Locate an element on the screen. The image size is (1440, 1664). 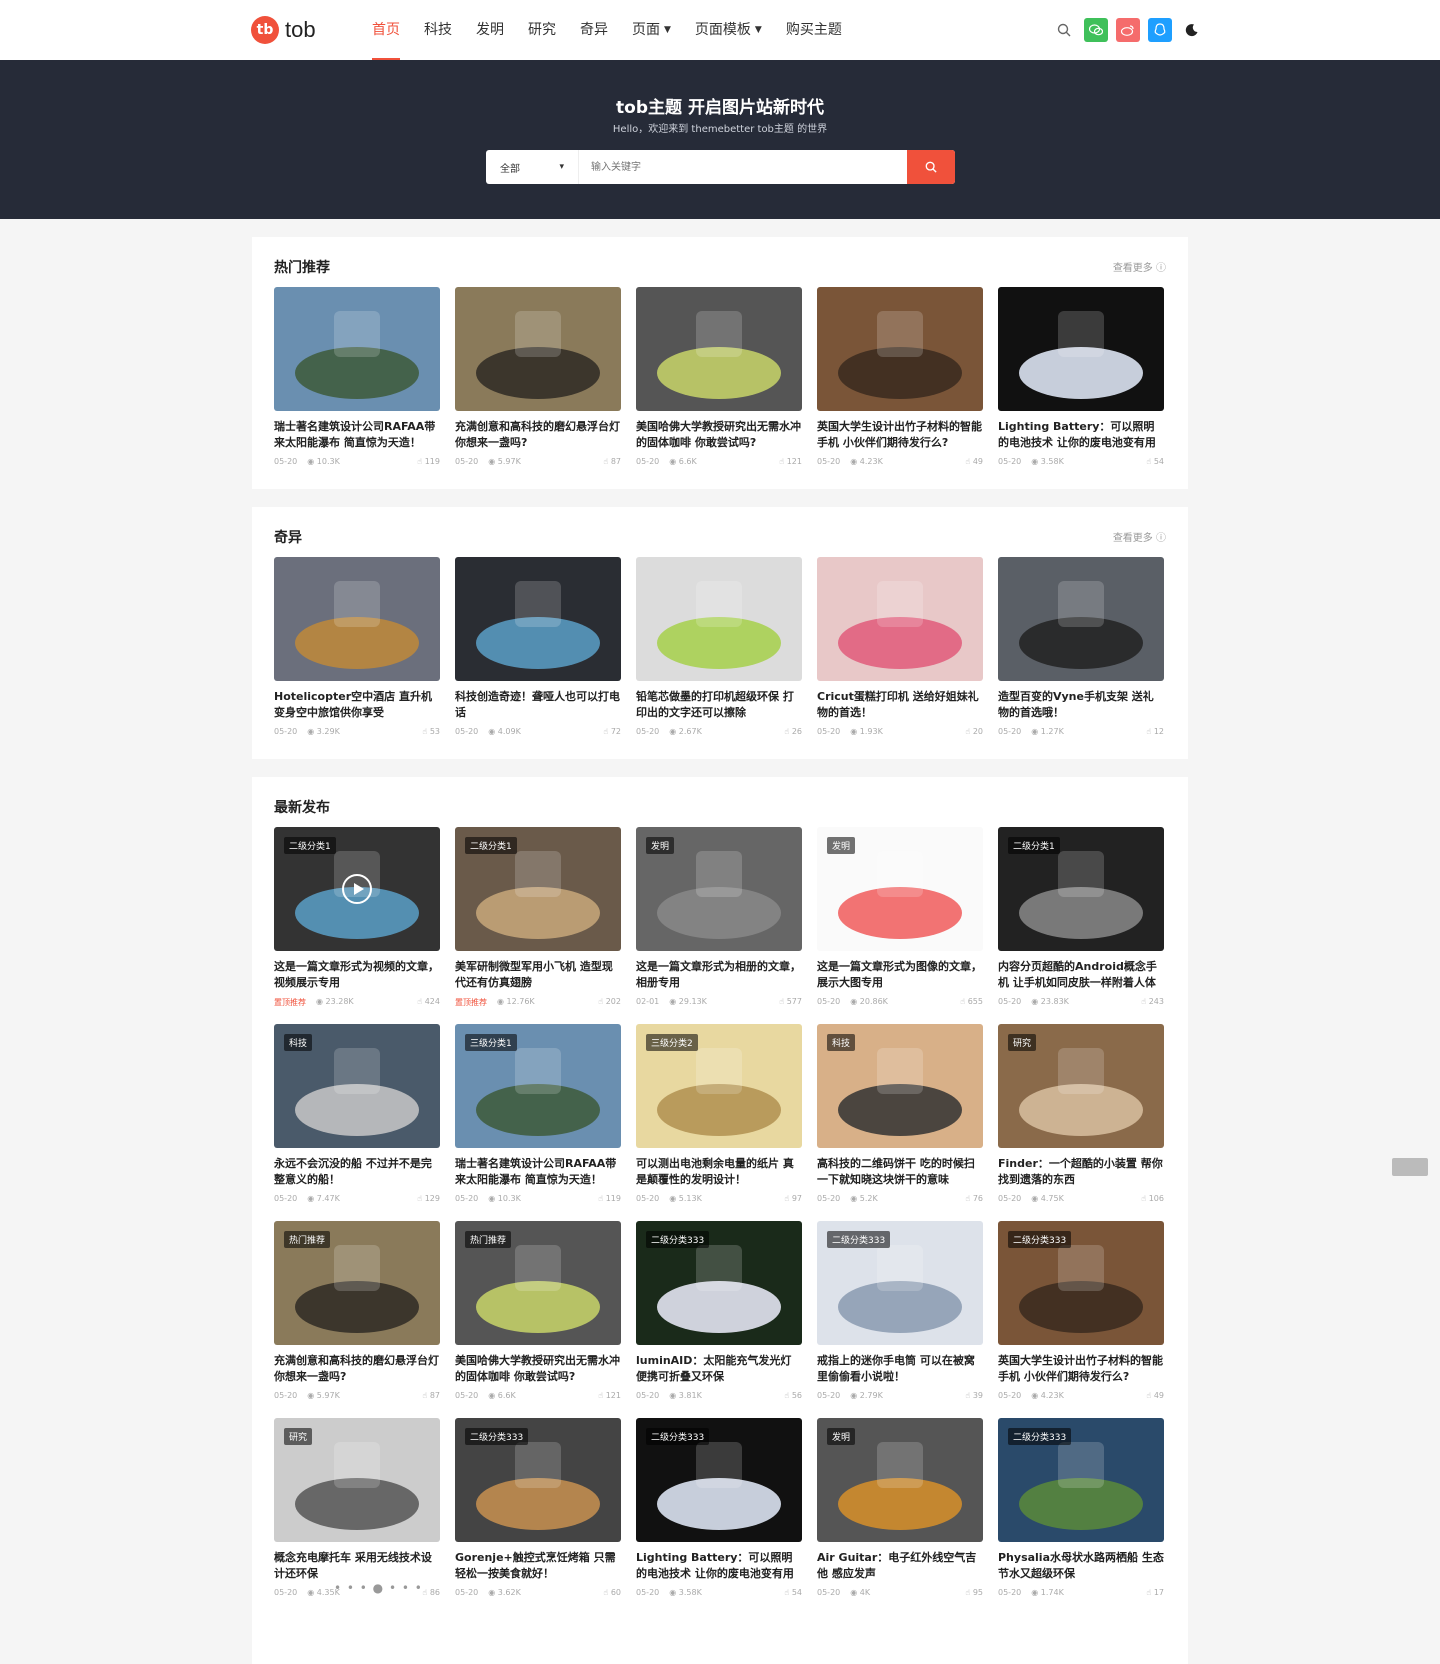
weibo-icon is located at coordinates (1128, 30).